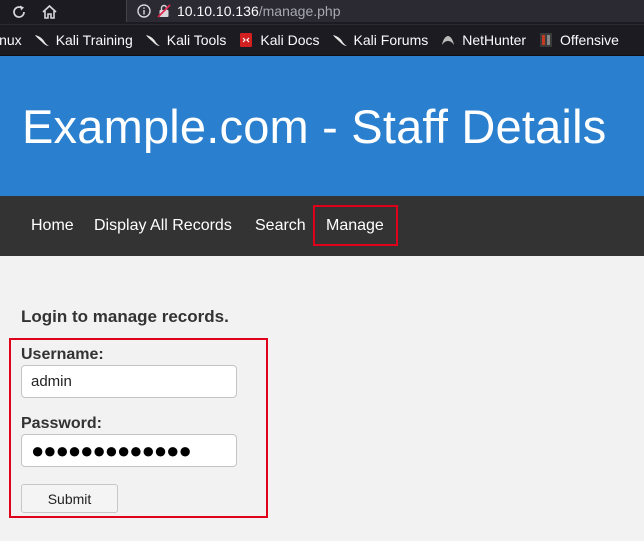  I want to click on url-path: /manage.php, so click(299, 11).